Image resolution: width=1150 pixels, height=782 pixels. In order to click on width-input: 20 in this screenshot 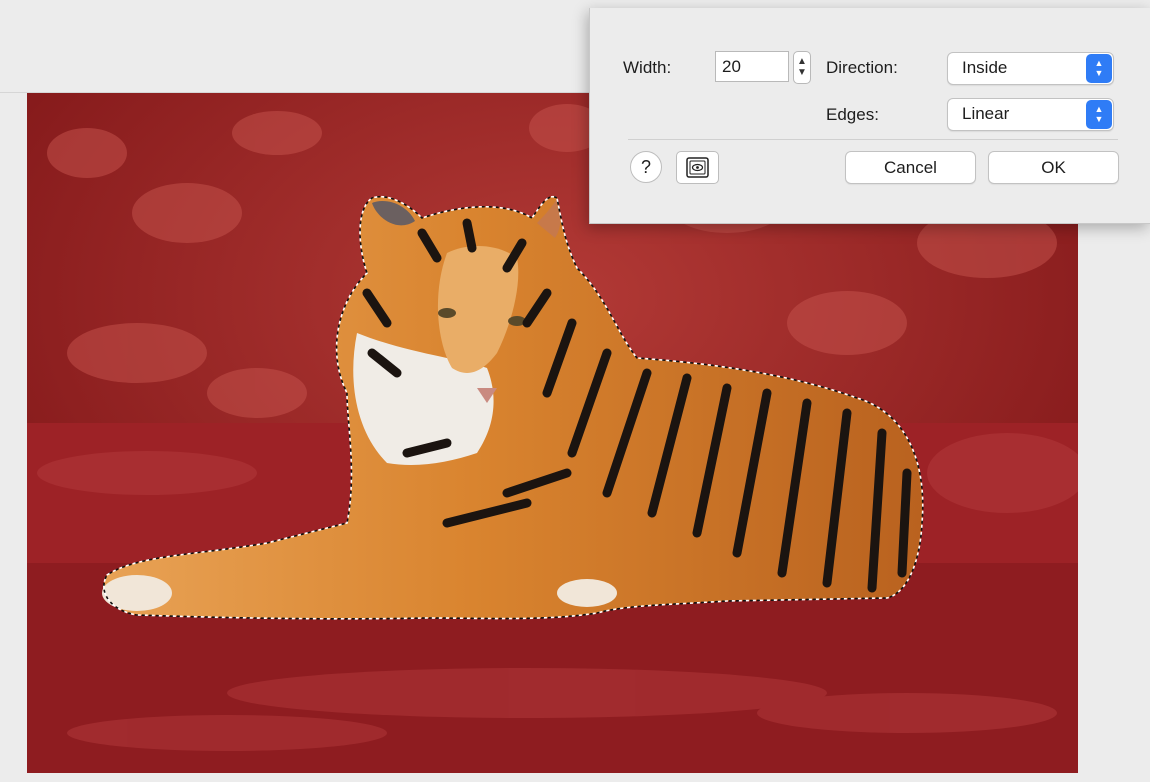, I will do `click(752, 66)`.